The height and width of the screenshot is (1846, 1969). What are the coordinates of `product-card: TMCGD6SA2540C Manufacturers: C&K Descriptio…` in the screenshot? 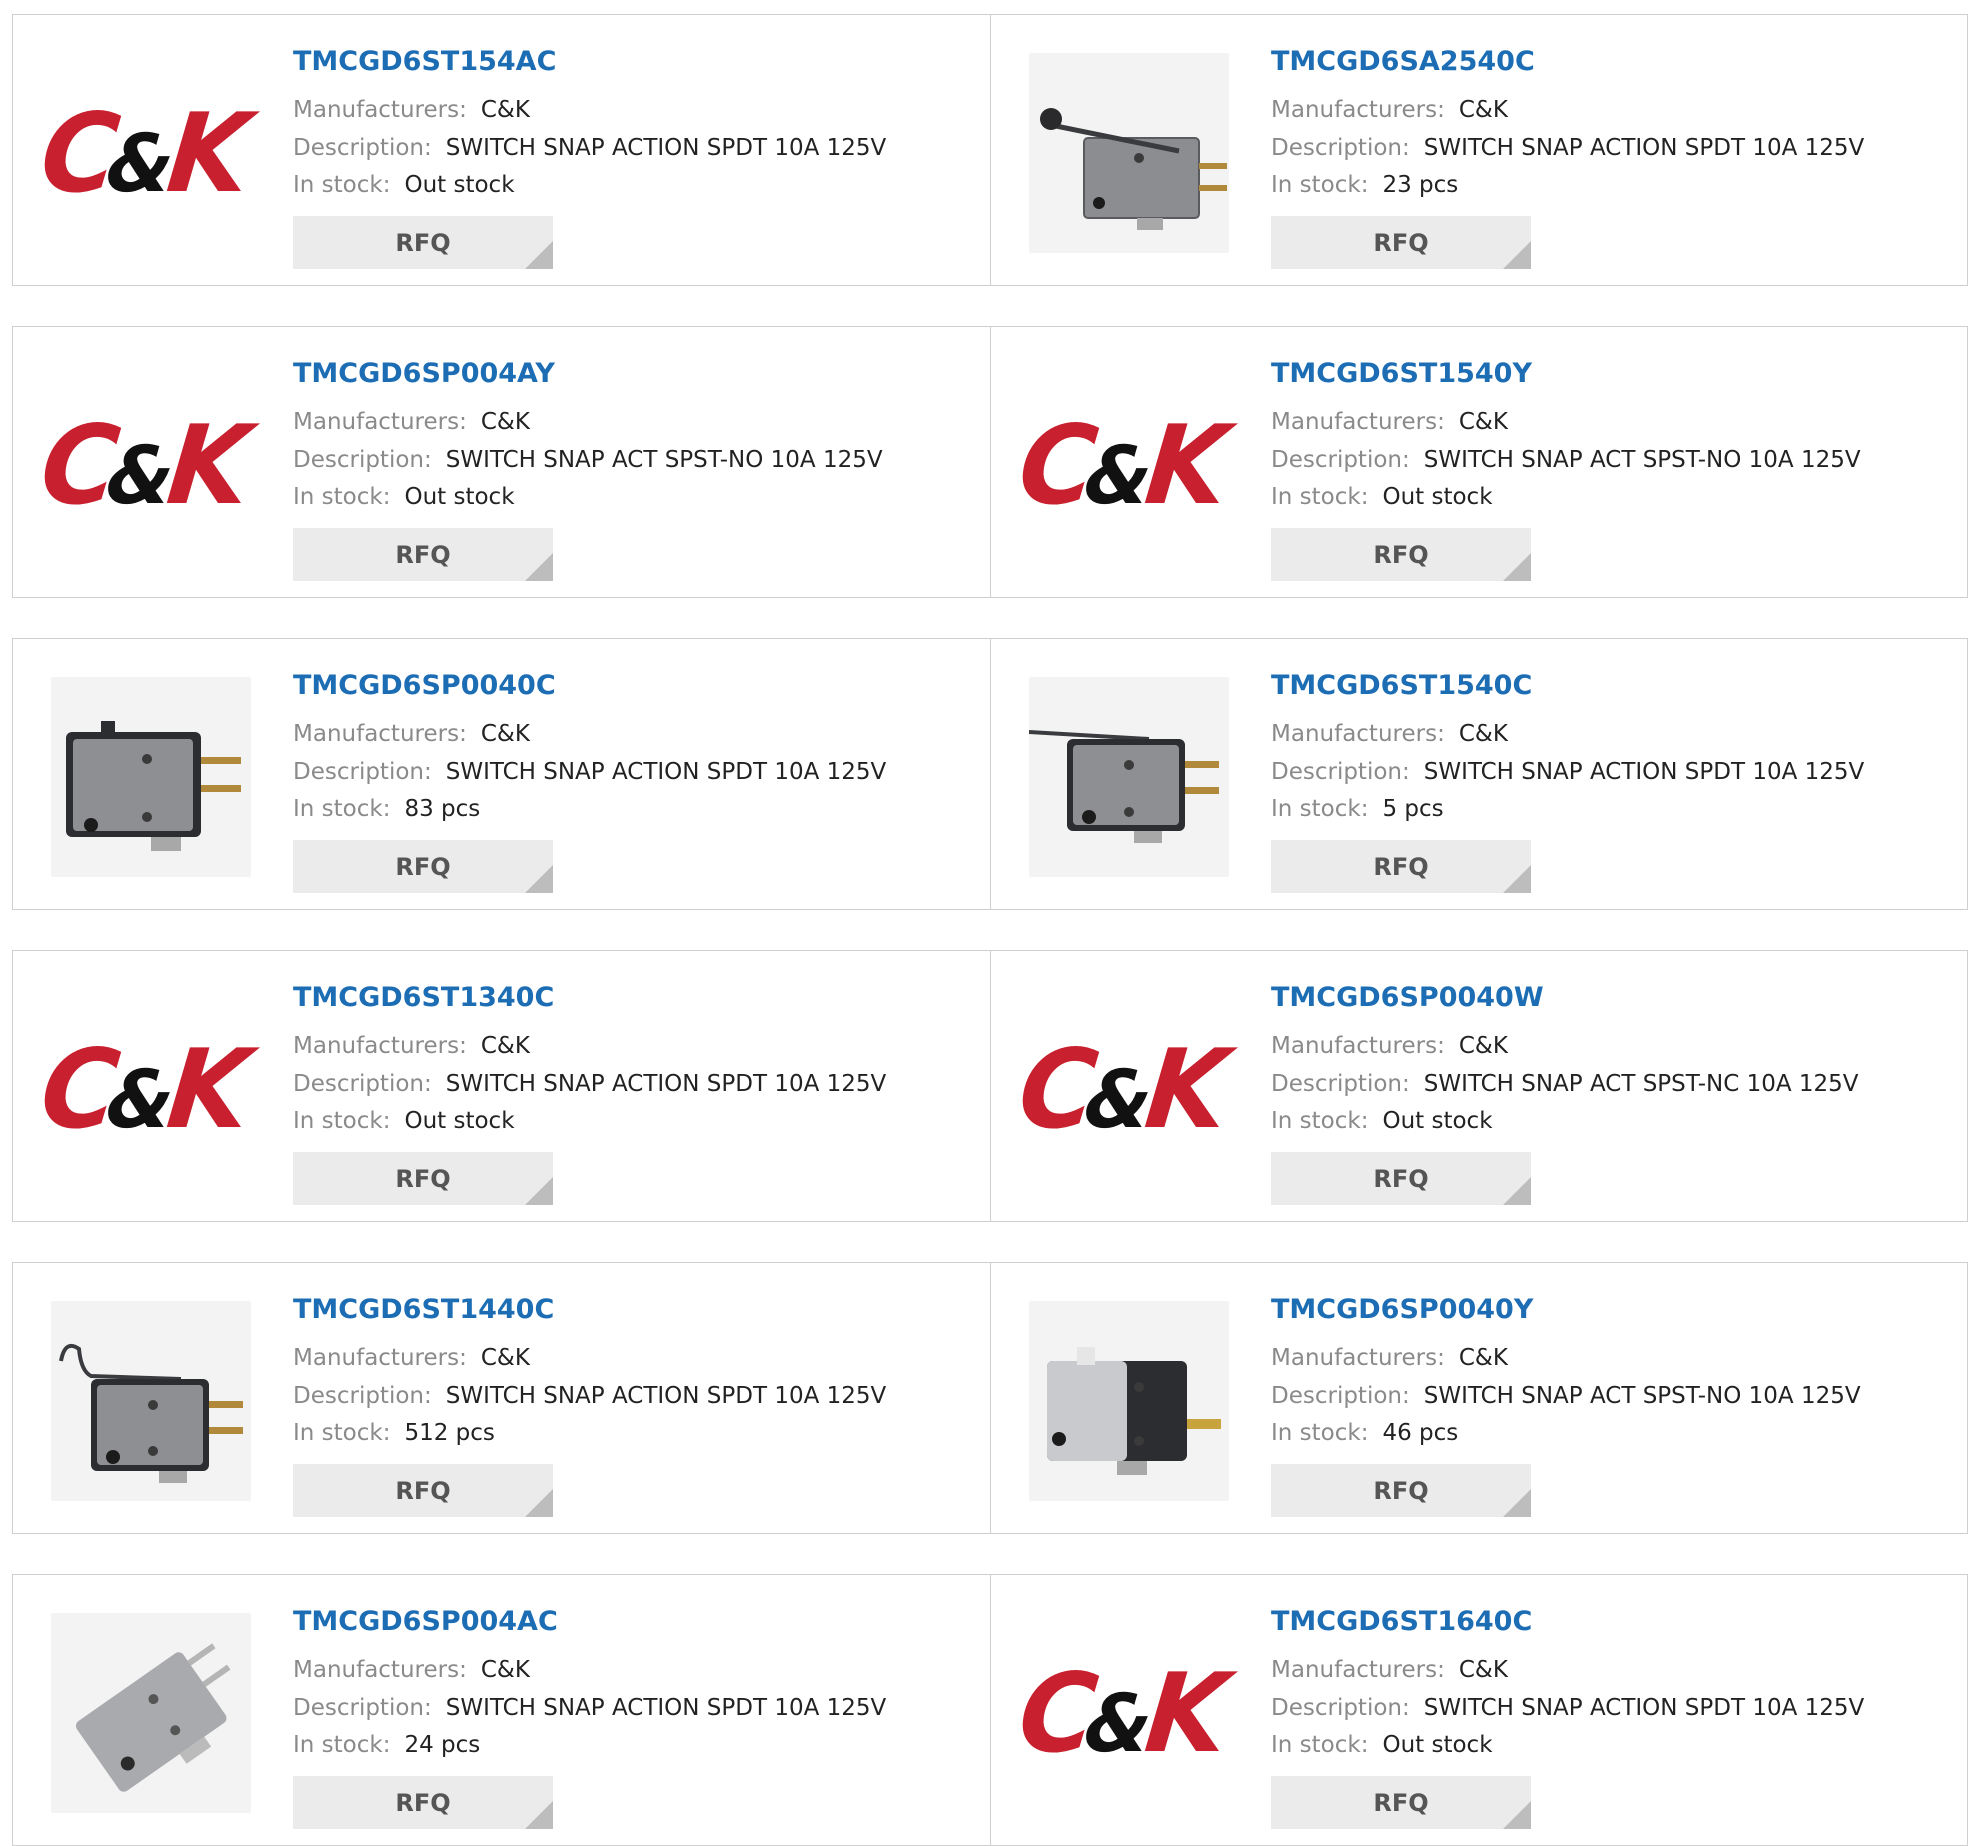 It's located at (1479, 150).